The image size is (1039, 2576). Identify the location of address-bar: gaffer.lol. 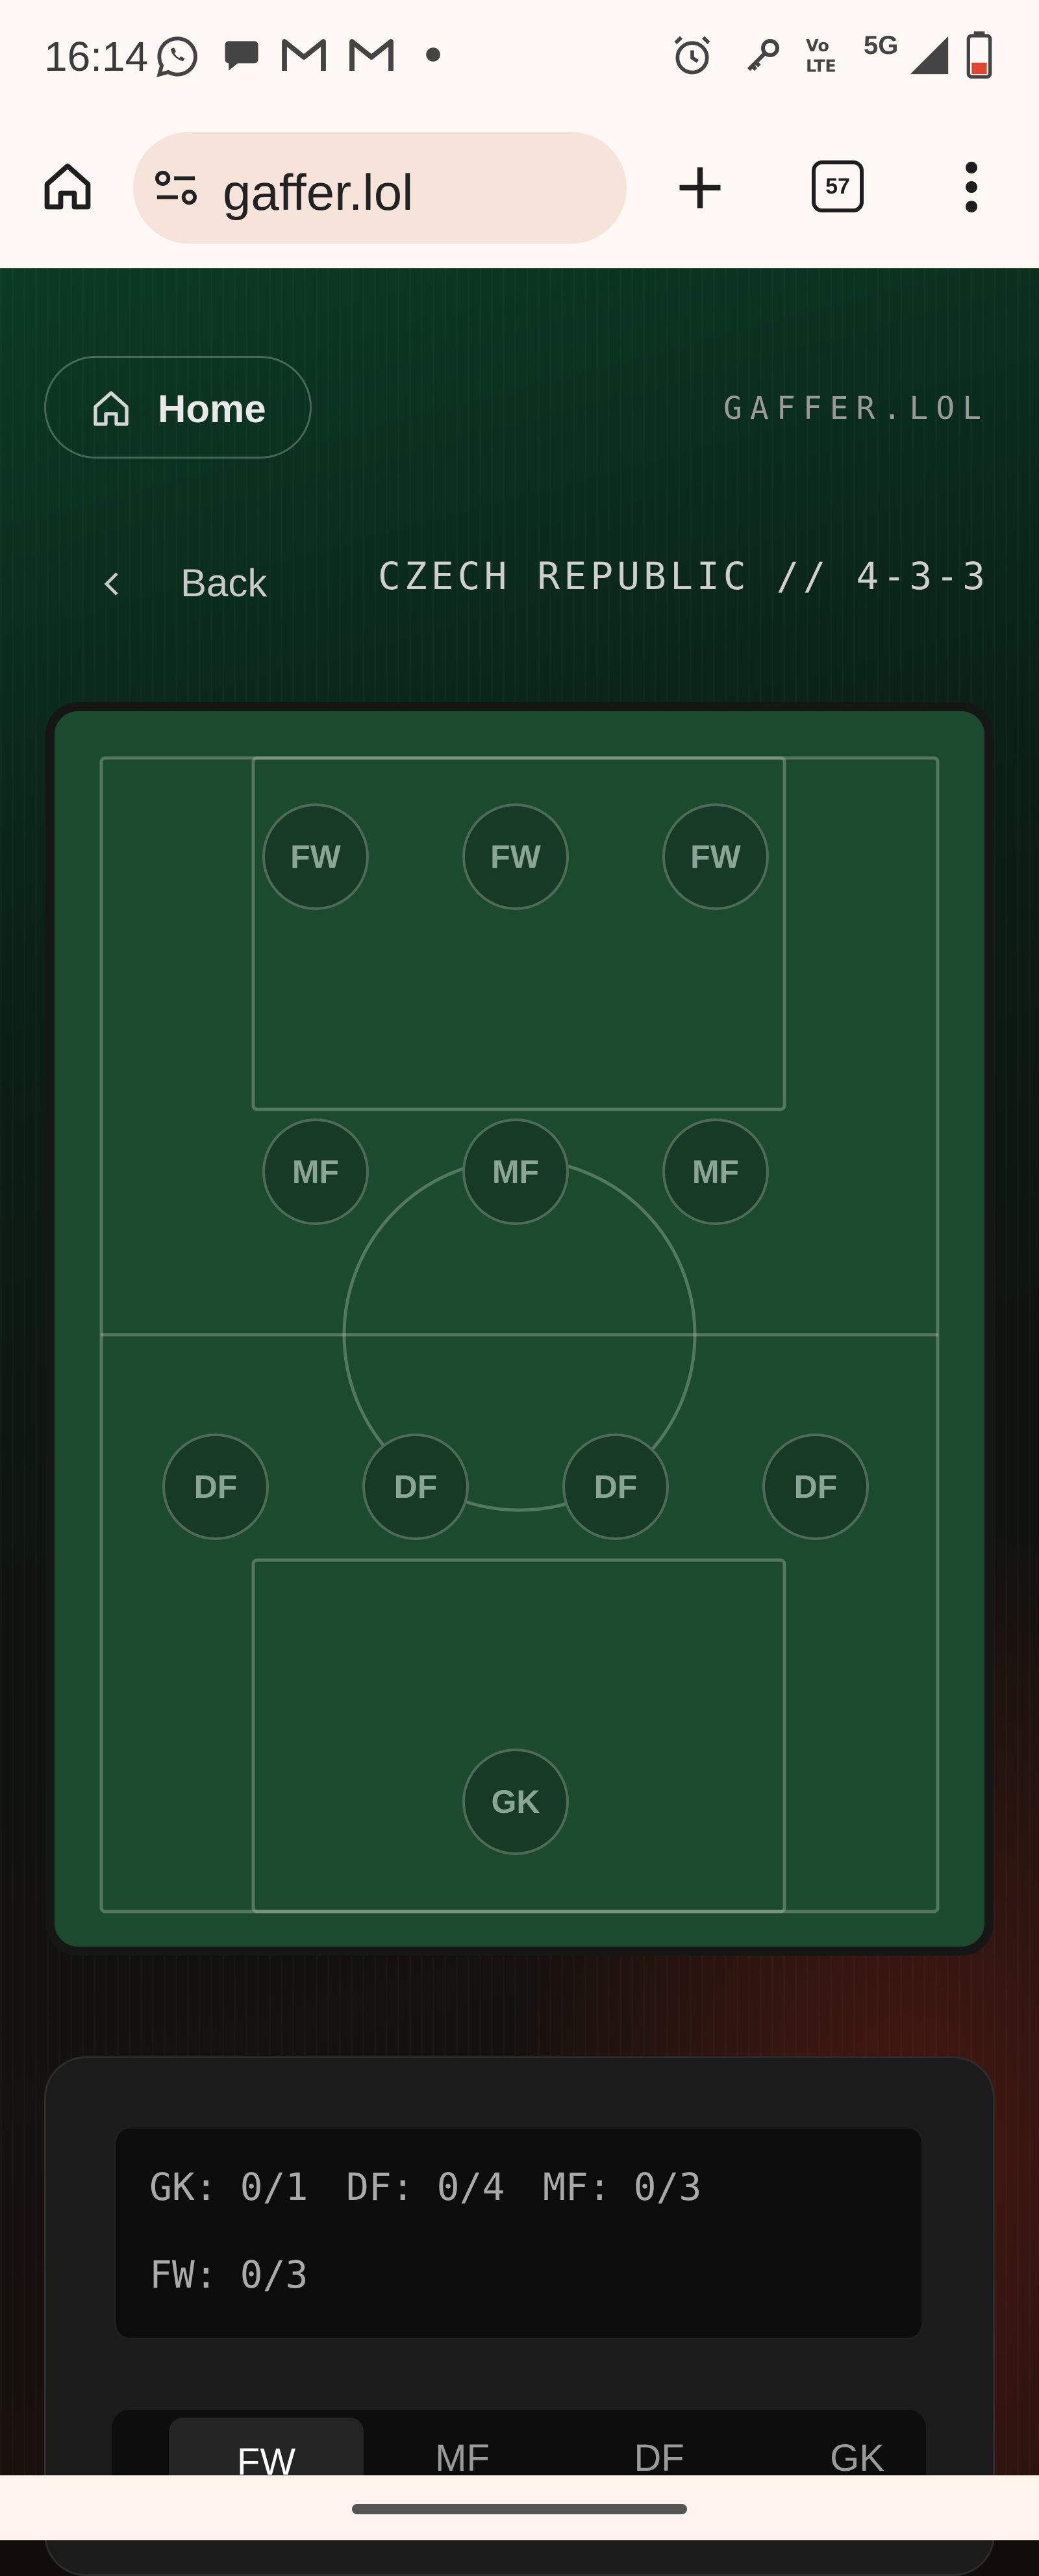
(380, 188).